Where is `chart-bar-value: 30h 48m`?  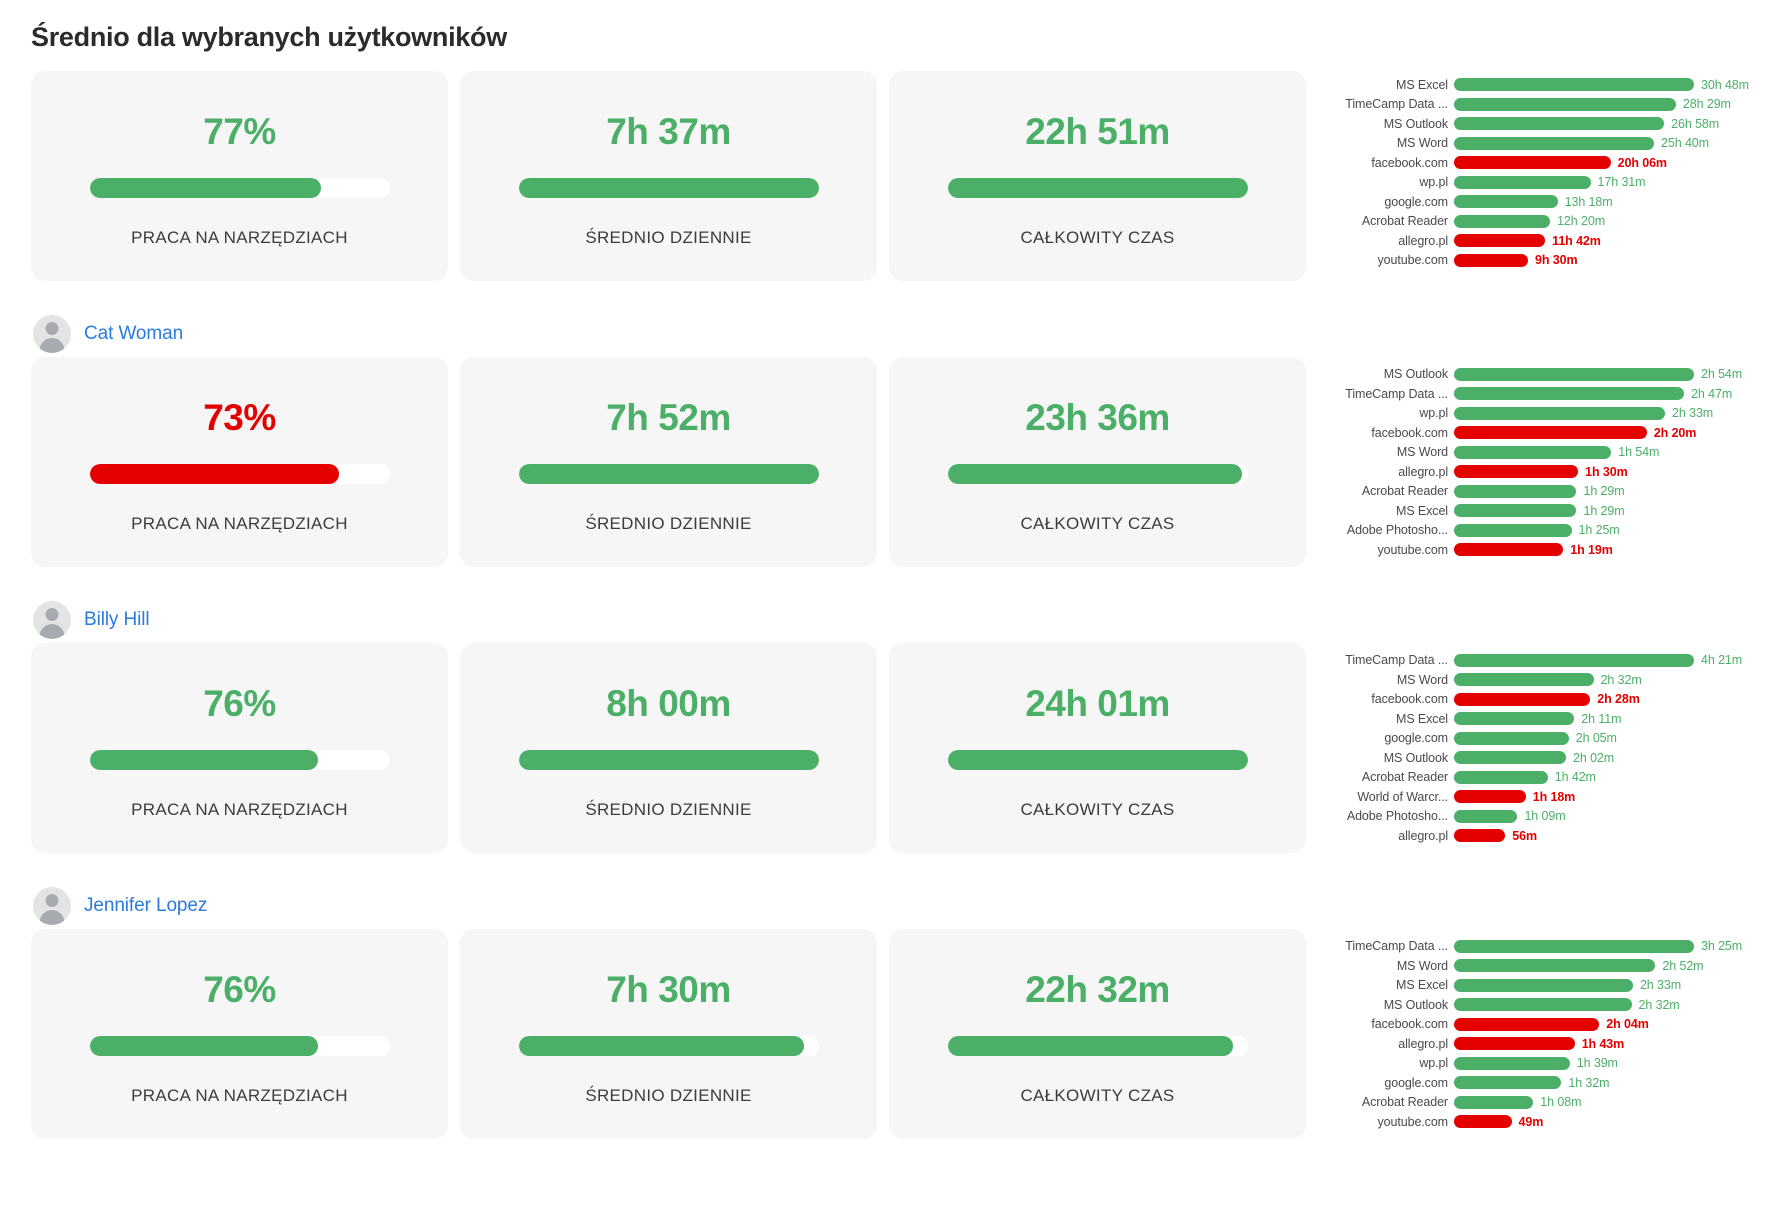 chart-bar-value: 30h 48m is located at coordinates (1725, 84).